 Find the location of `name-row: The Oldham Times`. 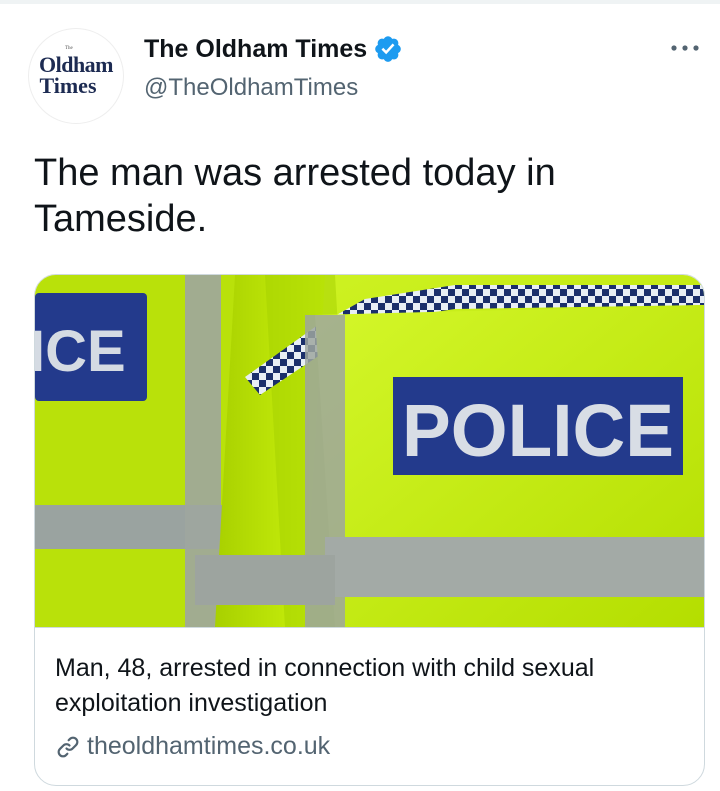

name-row: The Oldham Times is located at coordinates (273, 49).